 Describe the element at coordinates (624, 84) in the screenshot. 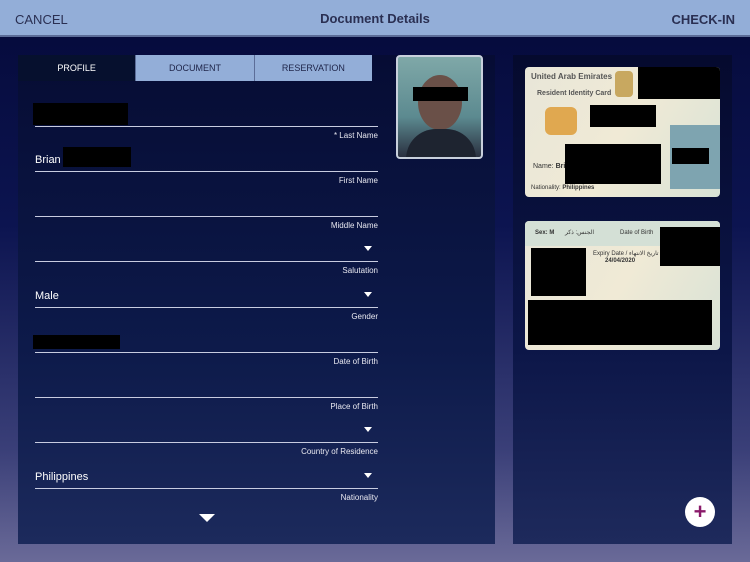

I see `emblem-icon` at that location.